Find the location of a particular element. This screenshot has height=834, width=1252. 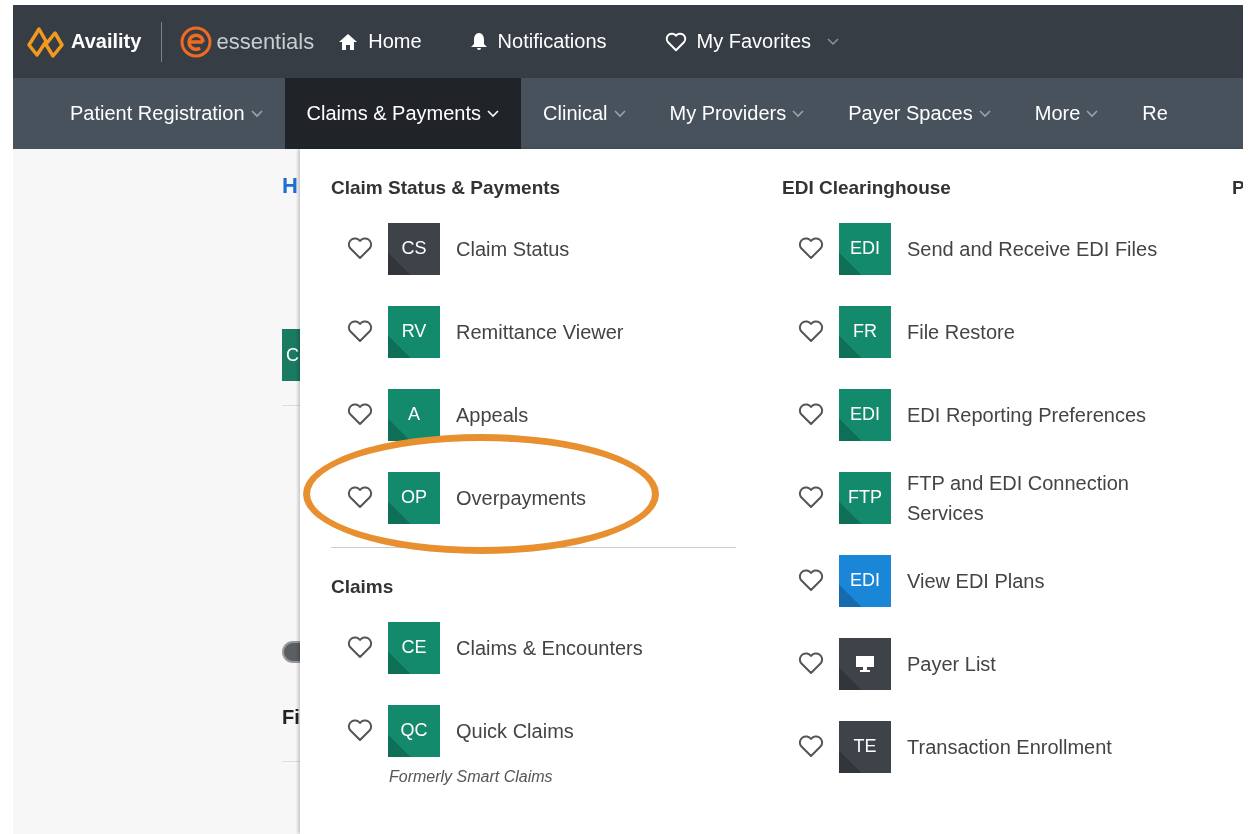

menu-item-link: Claims & Encounters is located at coordinates (549, 647).